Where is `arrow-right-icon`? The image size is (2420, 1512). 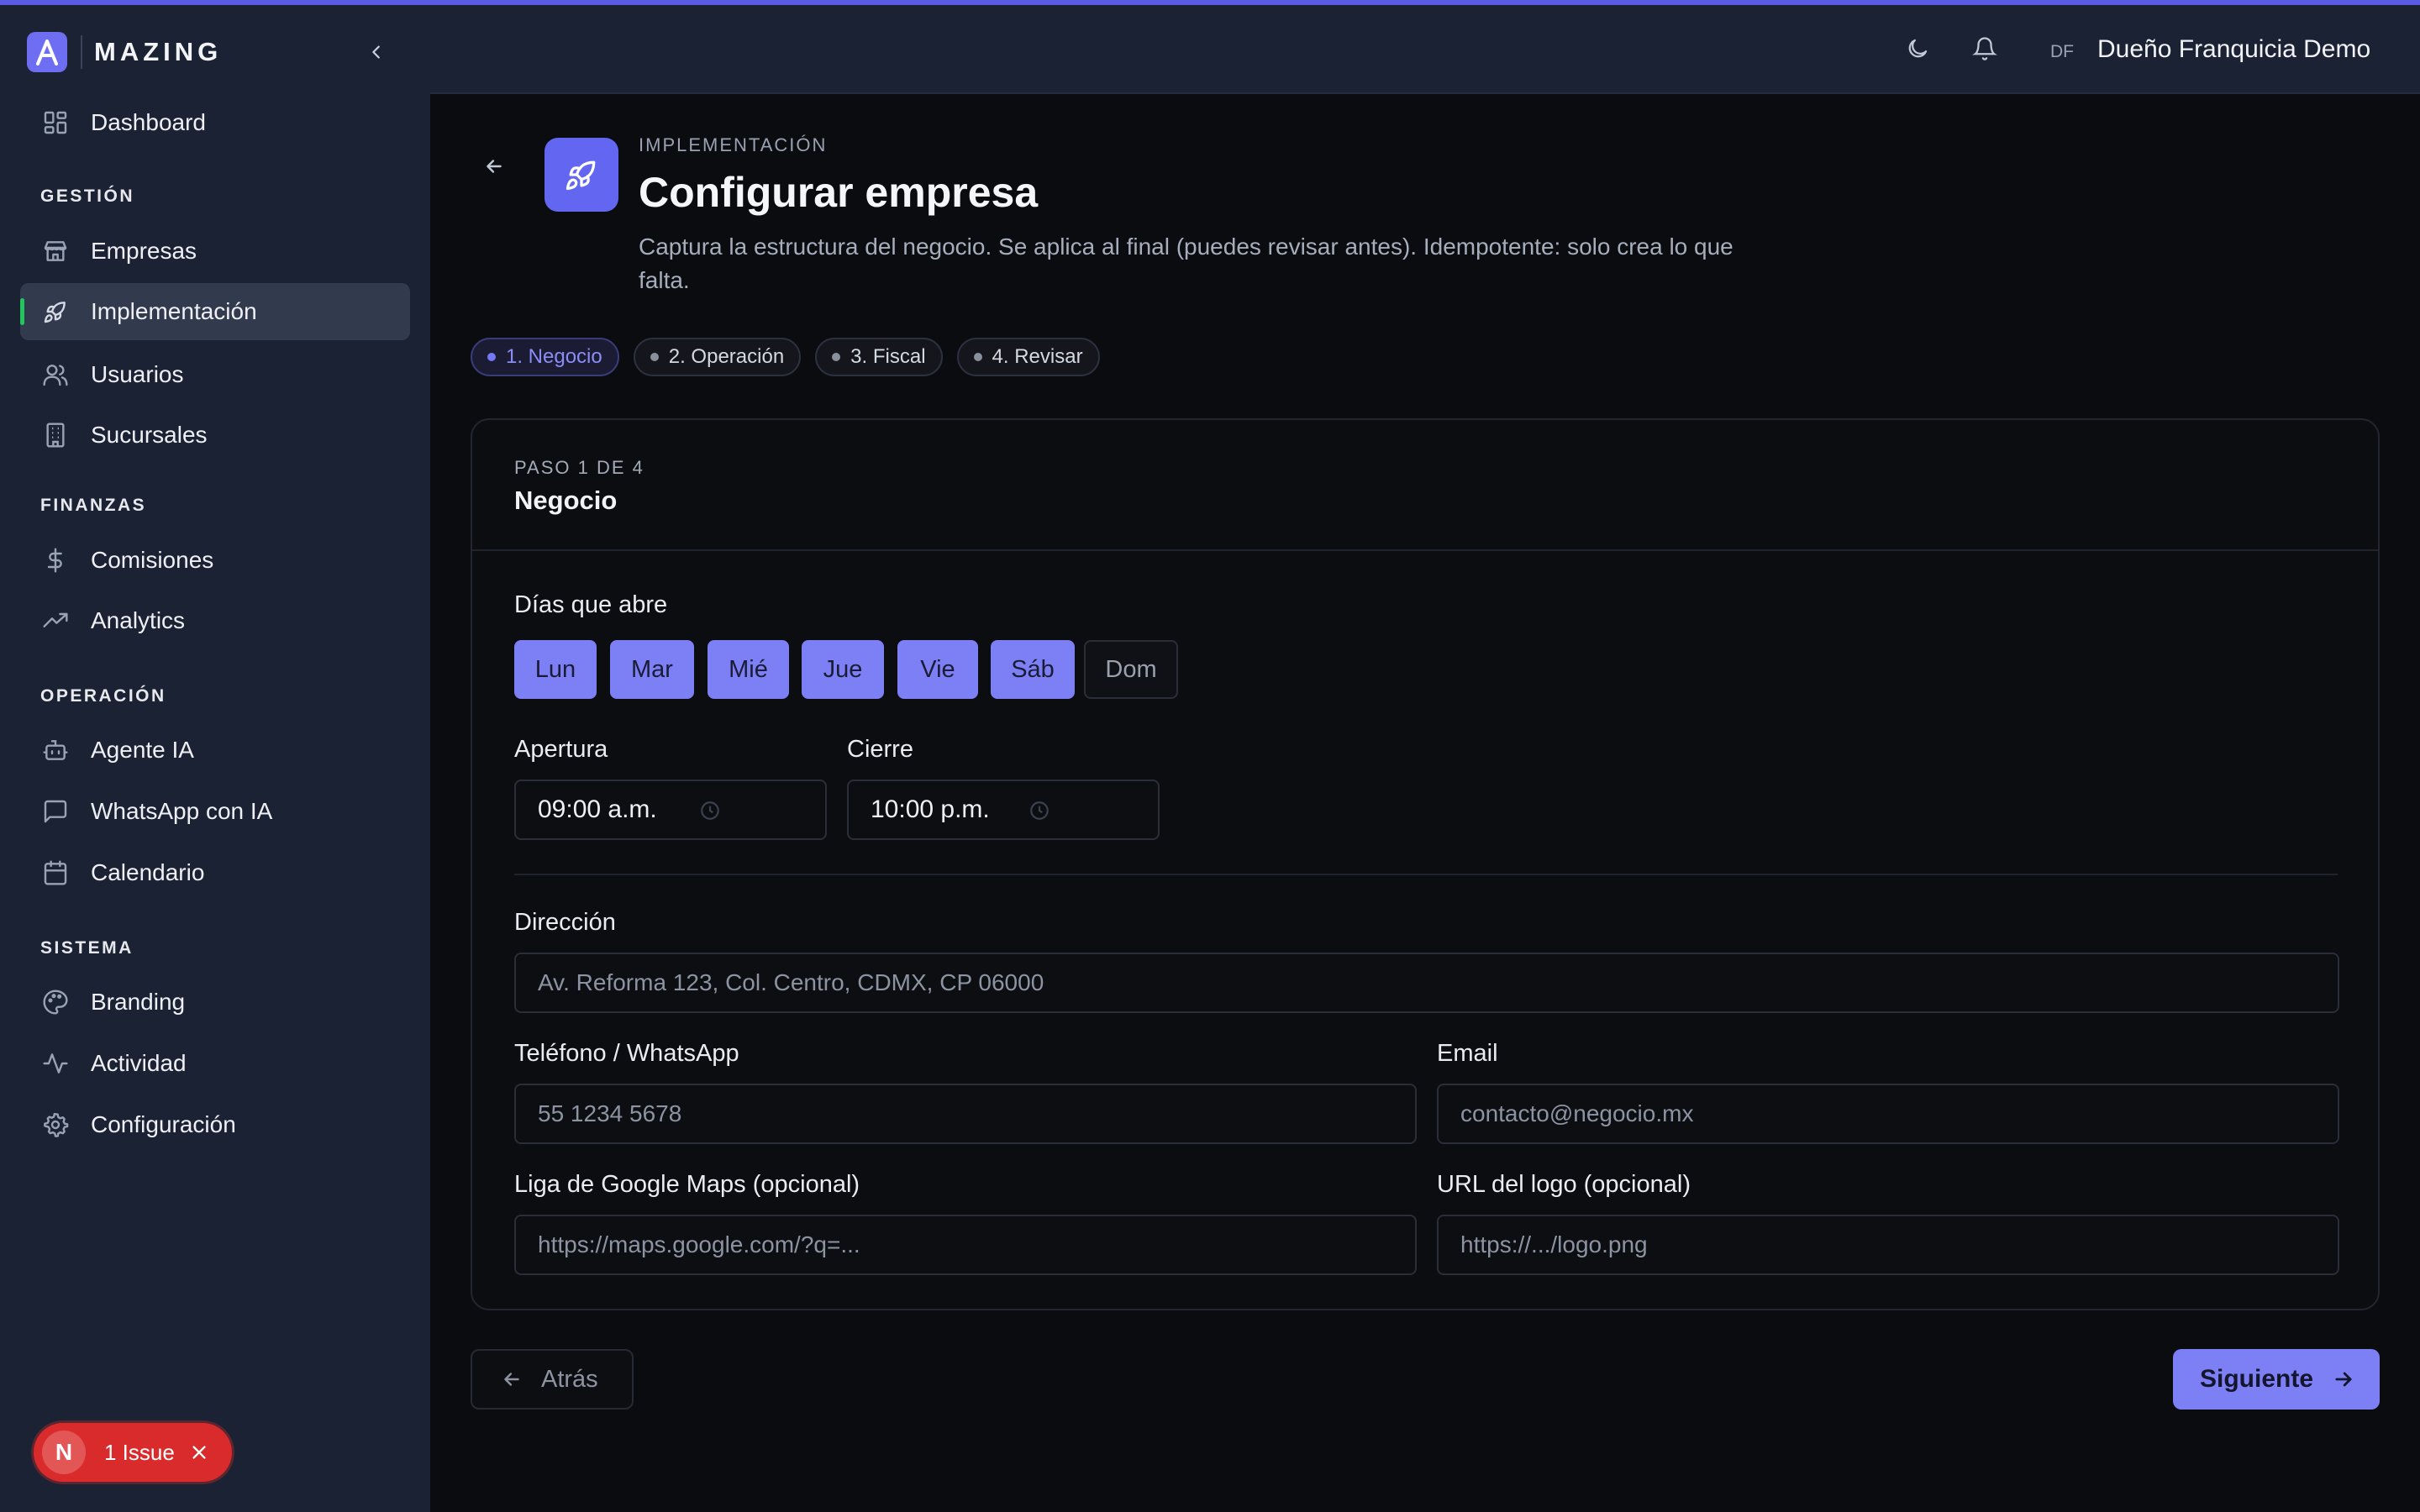 arrow-right-icon is located at coordinates (2343, 1379).